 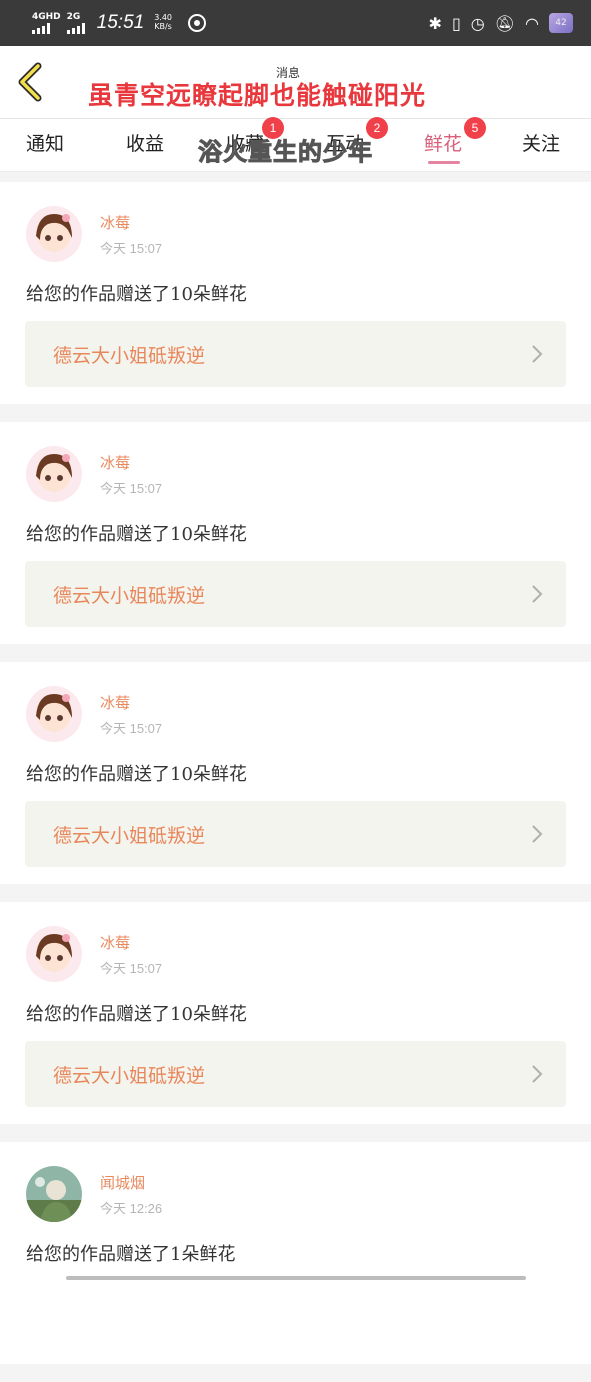 I want to click on tab-notifications: 通知, so click(x=45, y=142).